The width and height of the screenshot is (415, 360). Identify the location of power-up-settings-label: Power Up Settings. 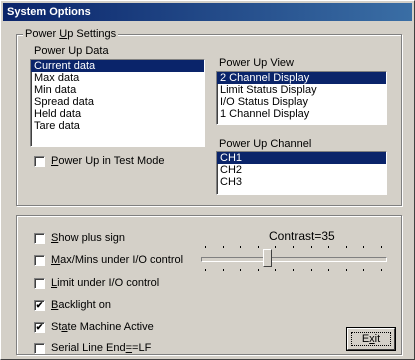
(71, 34).